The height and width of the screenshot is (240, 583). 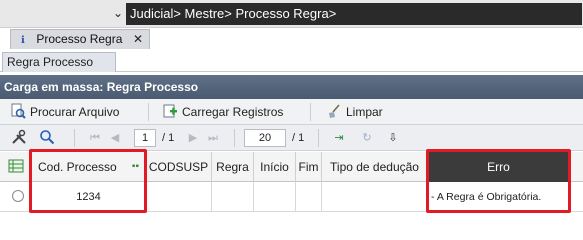 I want to click on search-icon, so click(x=47, y=138).